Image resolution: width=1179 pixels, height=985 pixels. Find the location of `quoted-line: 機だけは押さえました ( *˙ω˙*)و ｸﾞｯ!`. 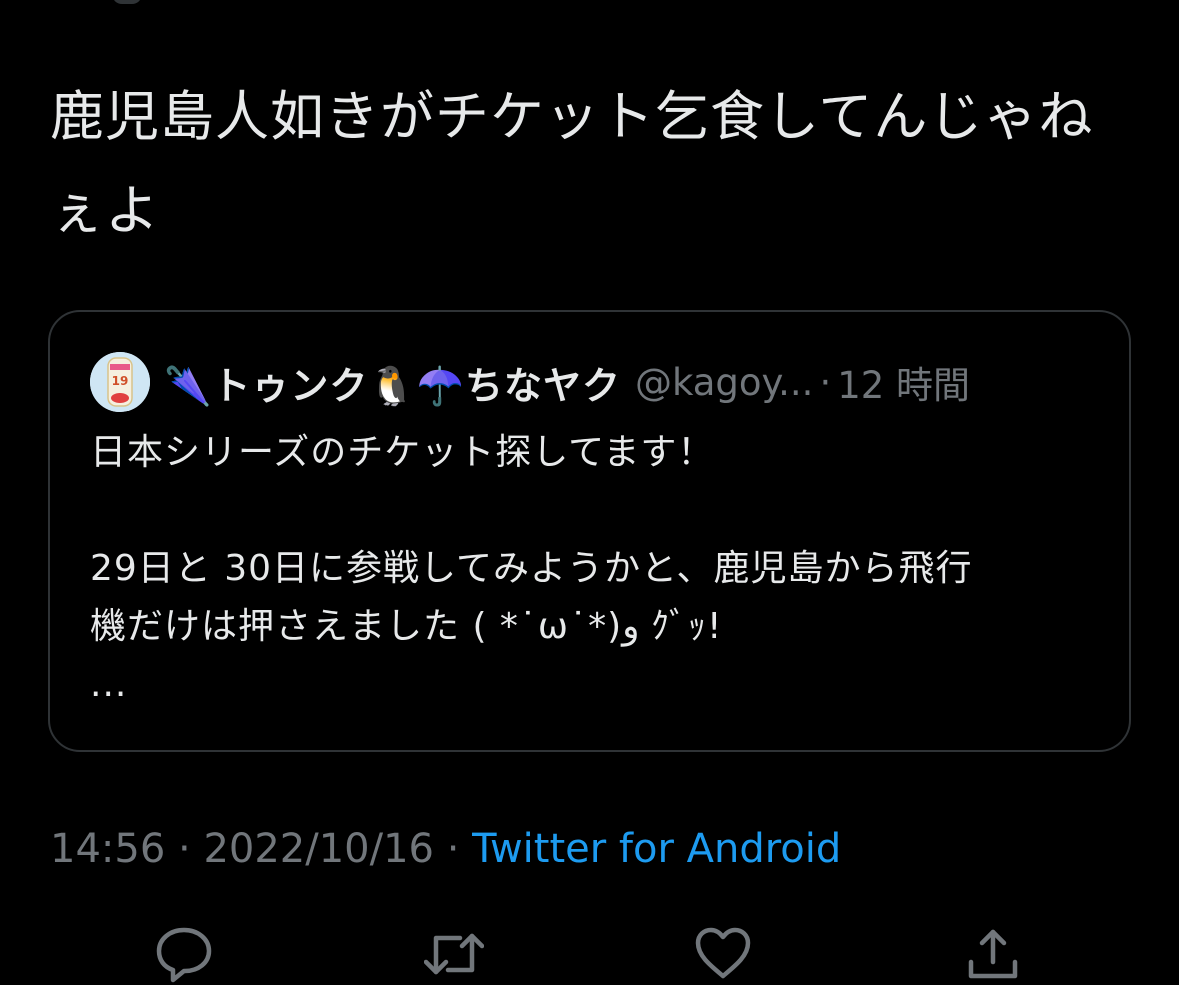

quoted-line: 機だけは押さえました ( *˙ω˙*)و ｸﾞｯ! is located at coordinates (406, 626).